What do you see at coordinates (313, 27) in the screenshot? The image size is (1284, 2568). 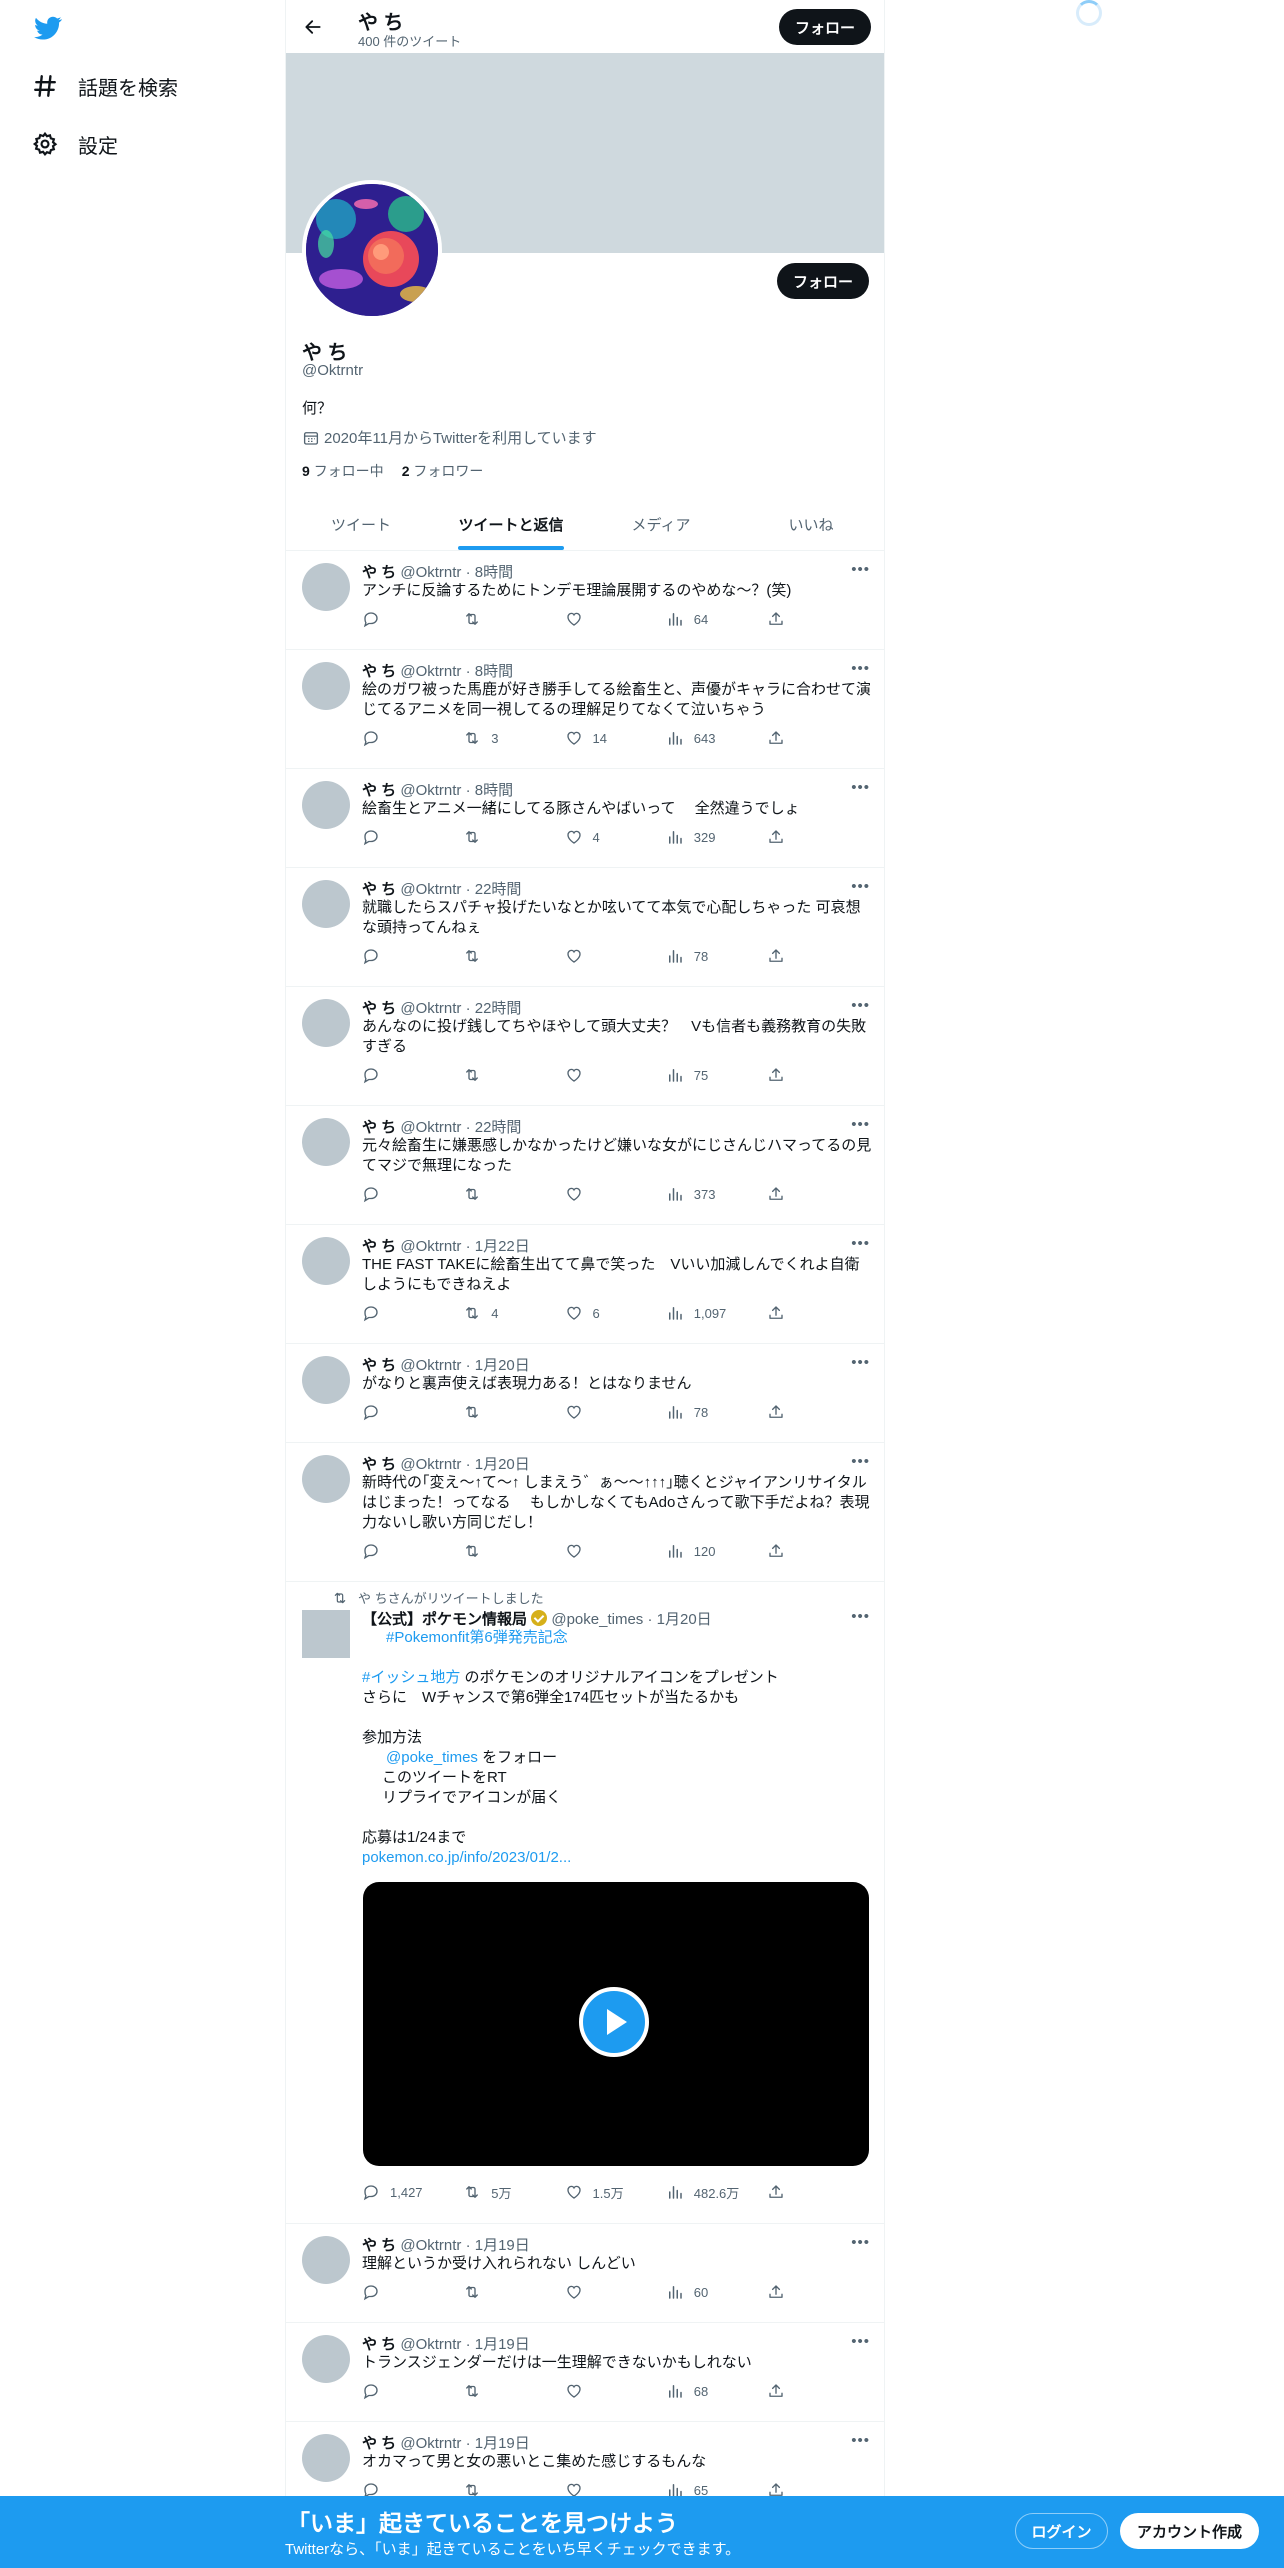 I see `back-button` at bounding box center [313, 27].